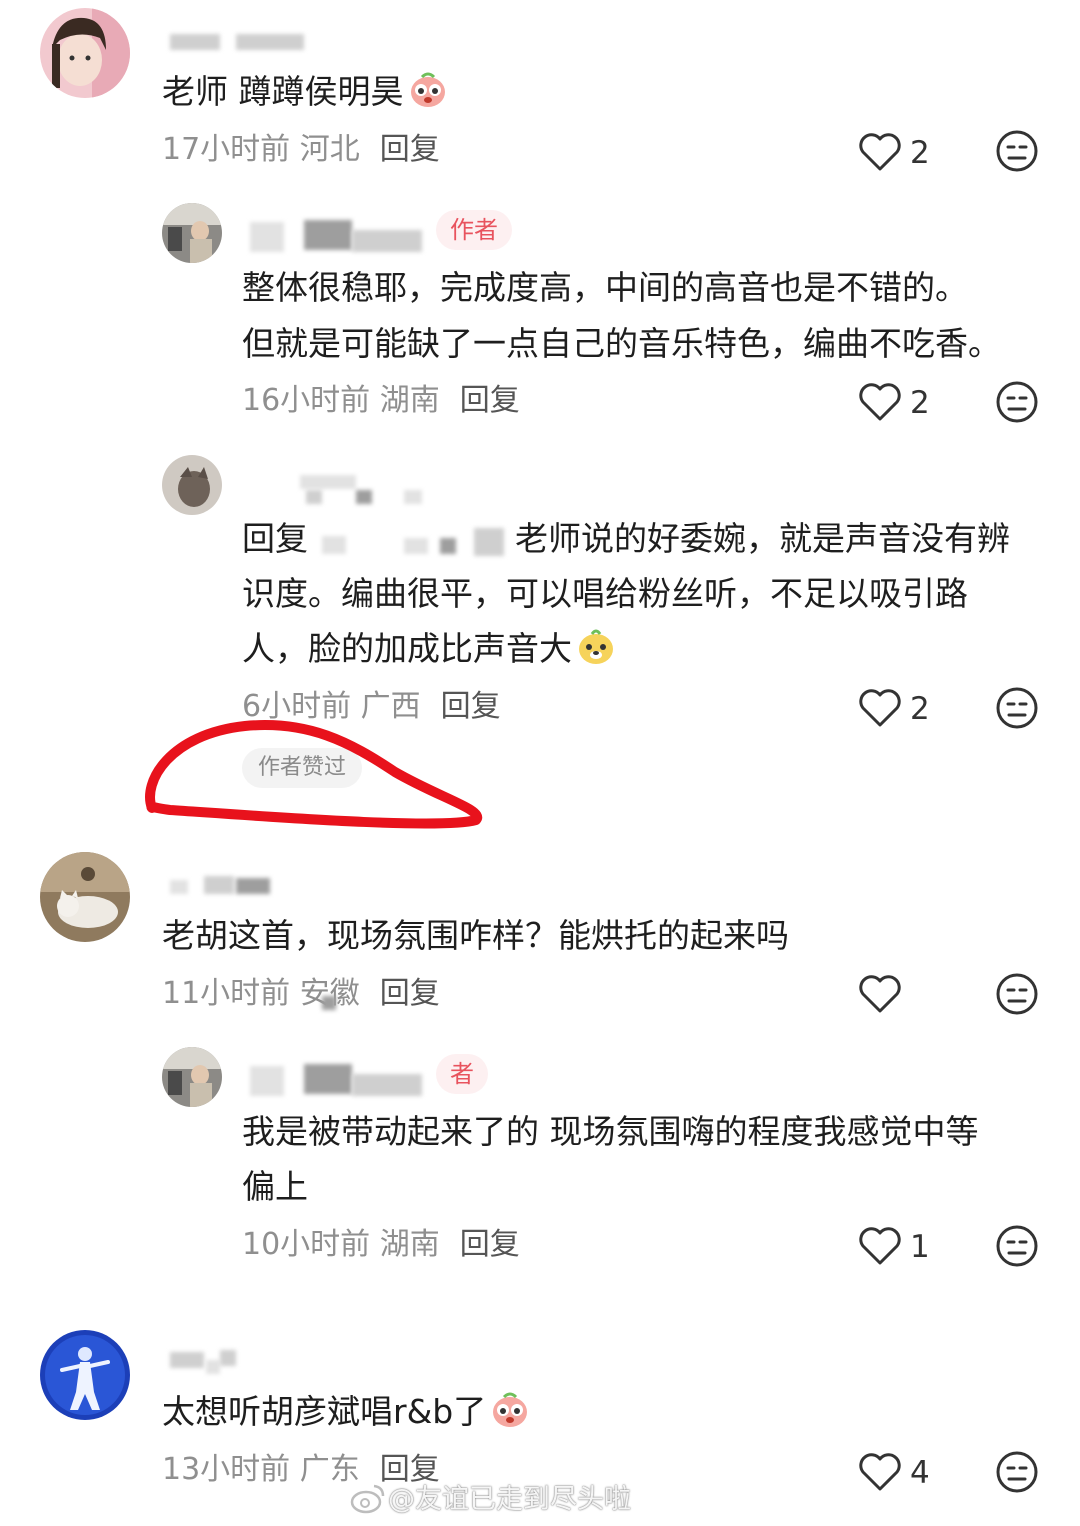 The width and height of the screenshot is (1080, 1526). Describe the element at coordinates (918, 995) in the screenshot. I see `like-button` at that location.